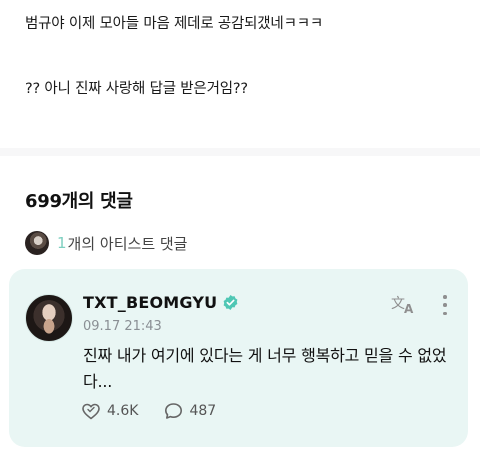 The height and width of the screenshot is (459, 480). What do you see at coordinates (174, 24) in the screenshot?
I see `post-text-line-1: 범규야 이제 모아들 마음 제데로 공감되갰네ㅋㅋㅋ` at bounding box center [174, 24].